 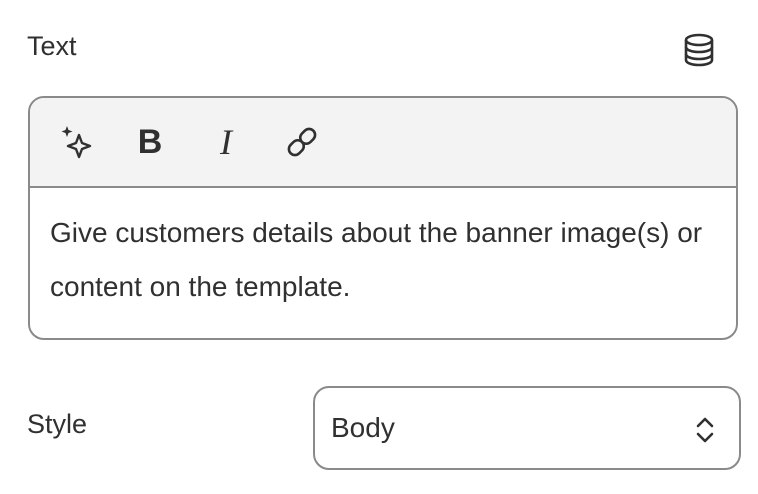 I want to click on style-select-value: Body, so click(x=363, y=427).